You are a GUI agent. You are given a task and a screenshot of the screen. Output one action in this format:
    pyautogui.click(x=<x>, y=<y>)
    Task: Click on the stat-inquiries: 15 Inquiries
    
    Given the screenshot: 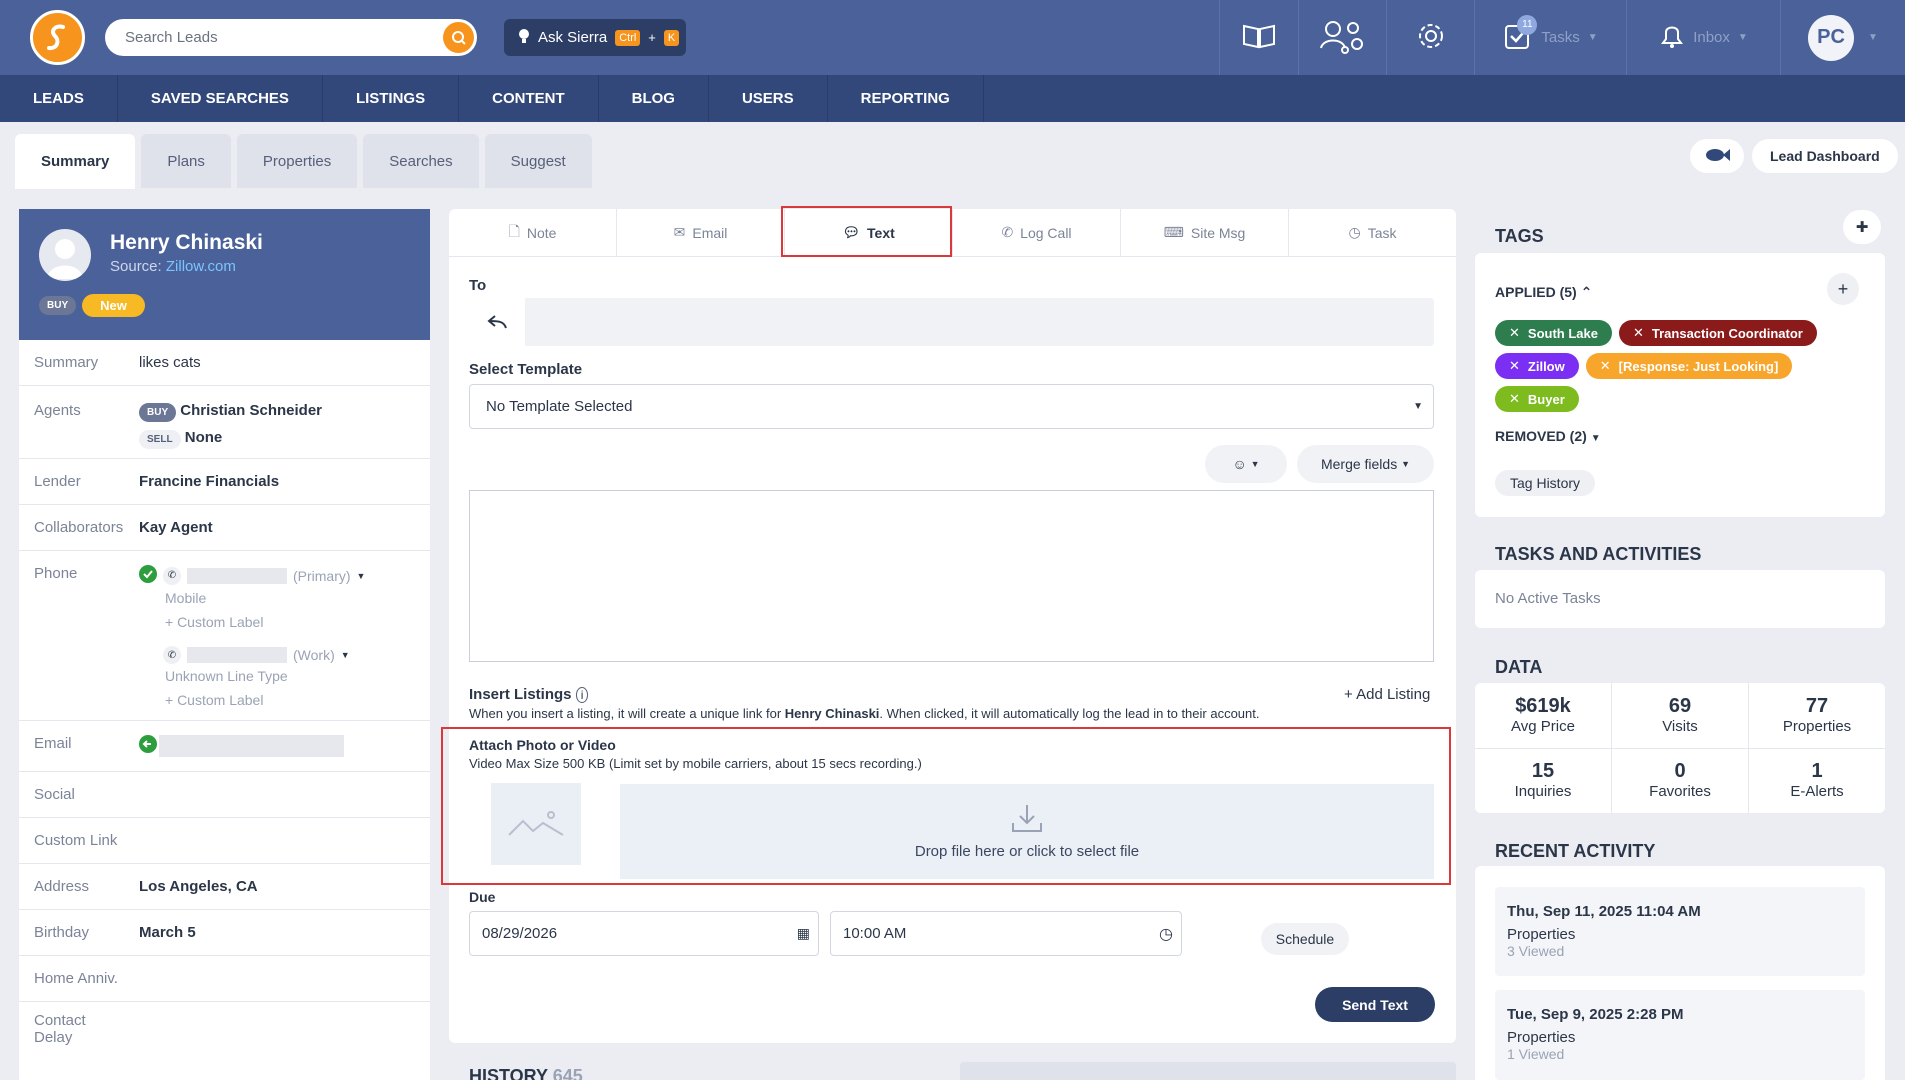 What is the action you would take?
    pyautogui.click(x=1543, y=780)
    